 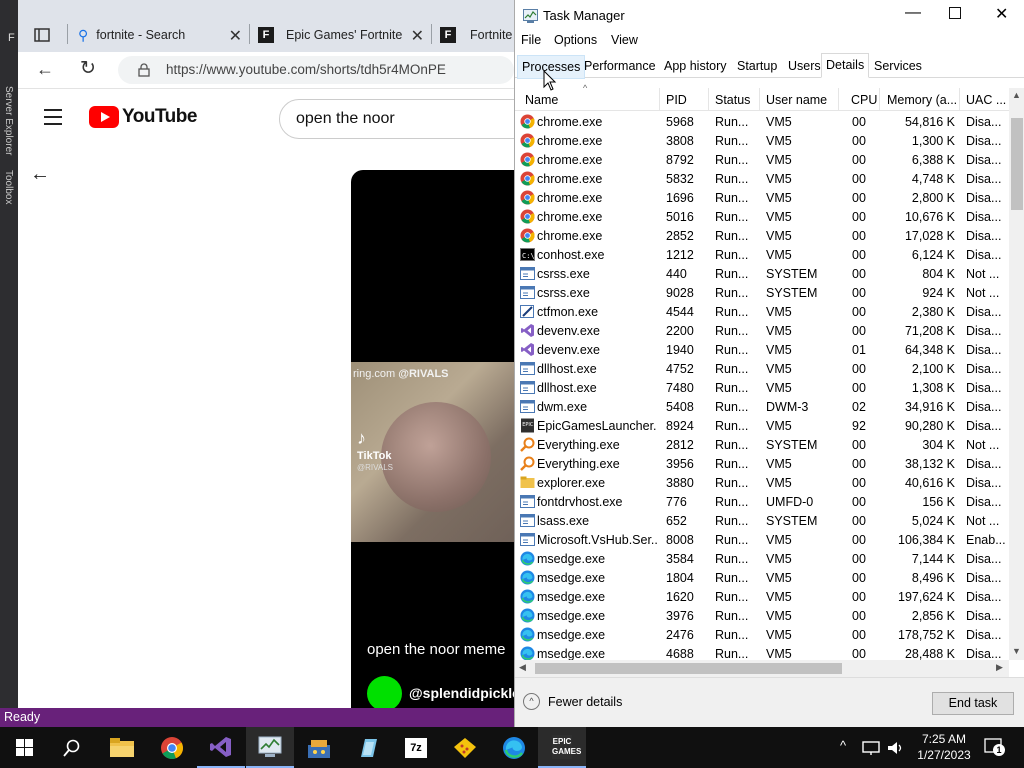 What do you see at coordinates (575, 40) in the screenshot?
I see `menu-options: Options` at bounding box center [575, 40].